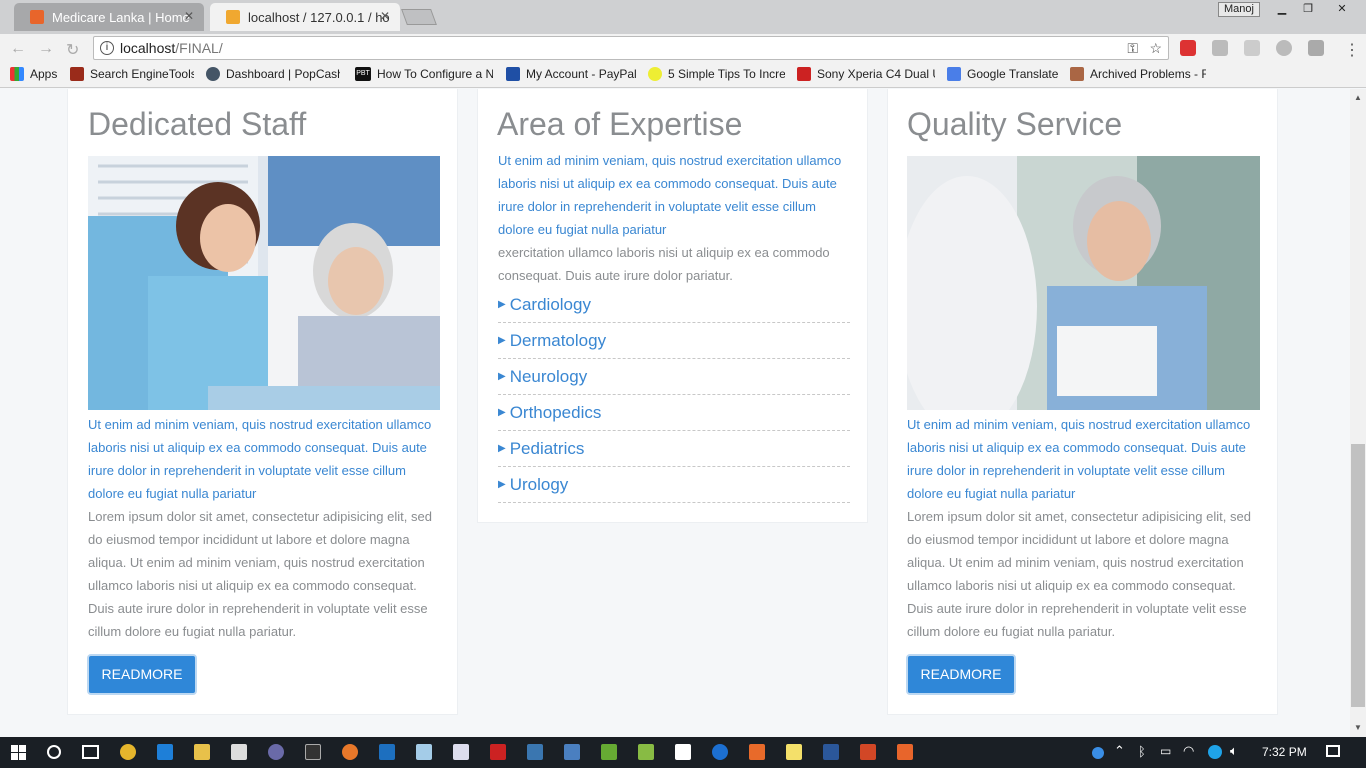 This screenshot has height=768, width=1366. I want to click on wifi-icon: ◠, so click(1188, 751).